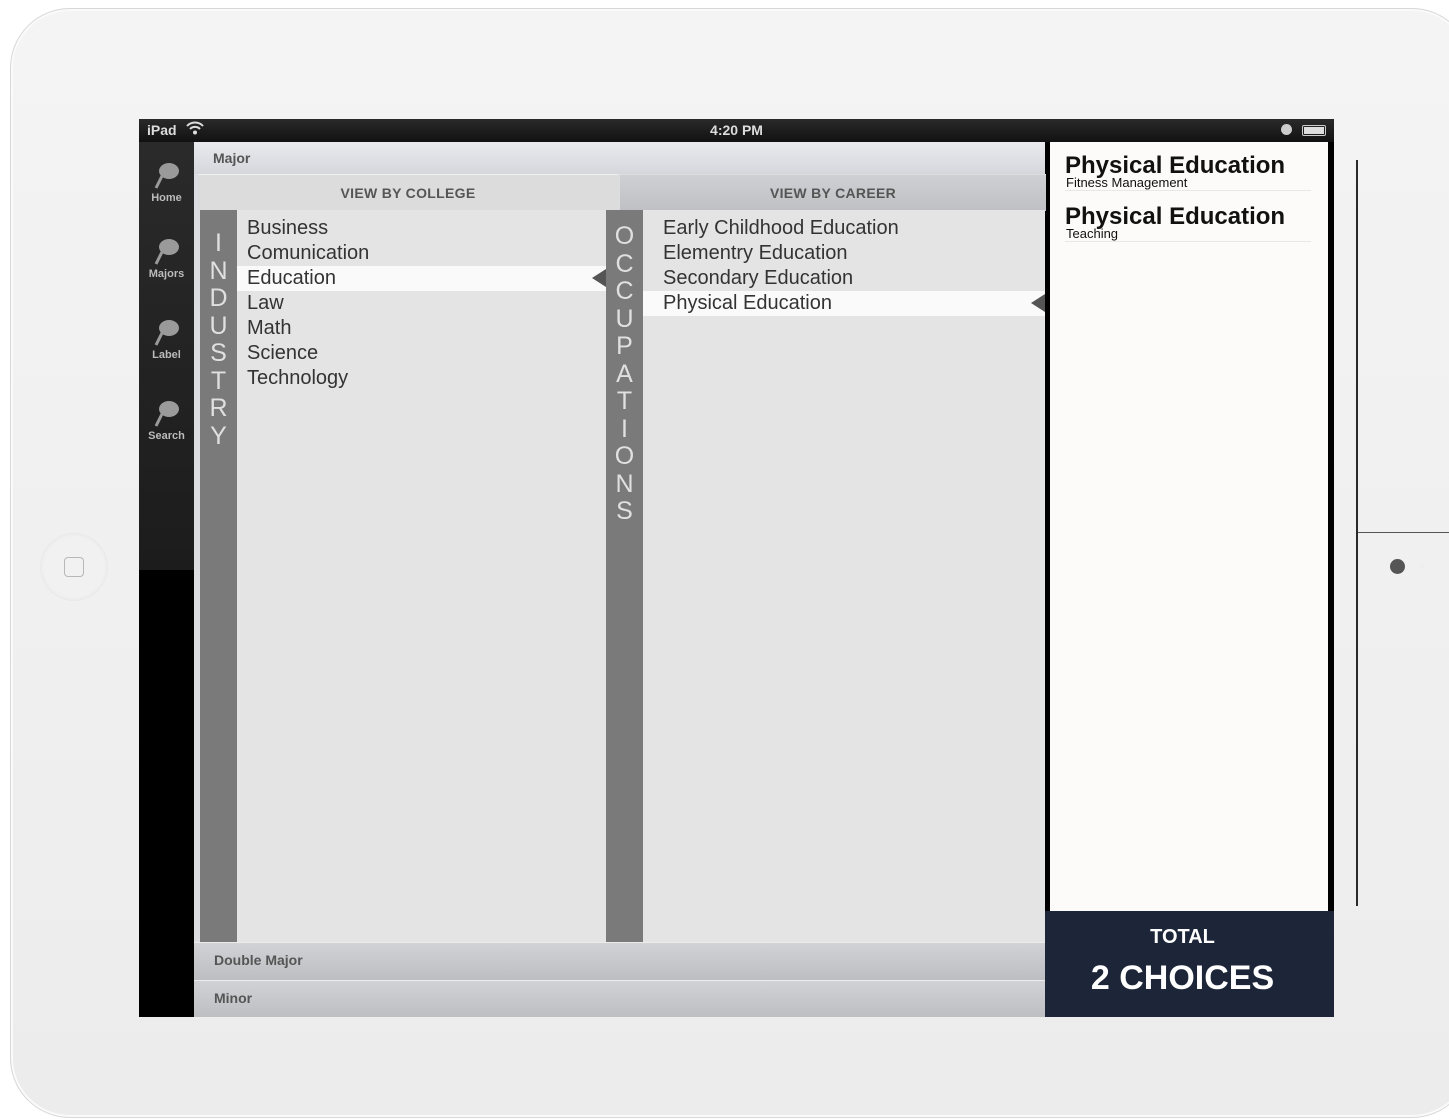  I want to click on list-item: Early Childhood Education, so click(844, 228).